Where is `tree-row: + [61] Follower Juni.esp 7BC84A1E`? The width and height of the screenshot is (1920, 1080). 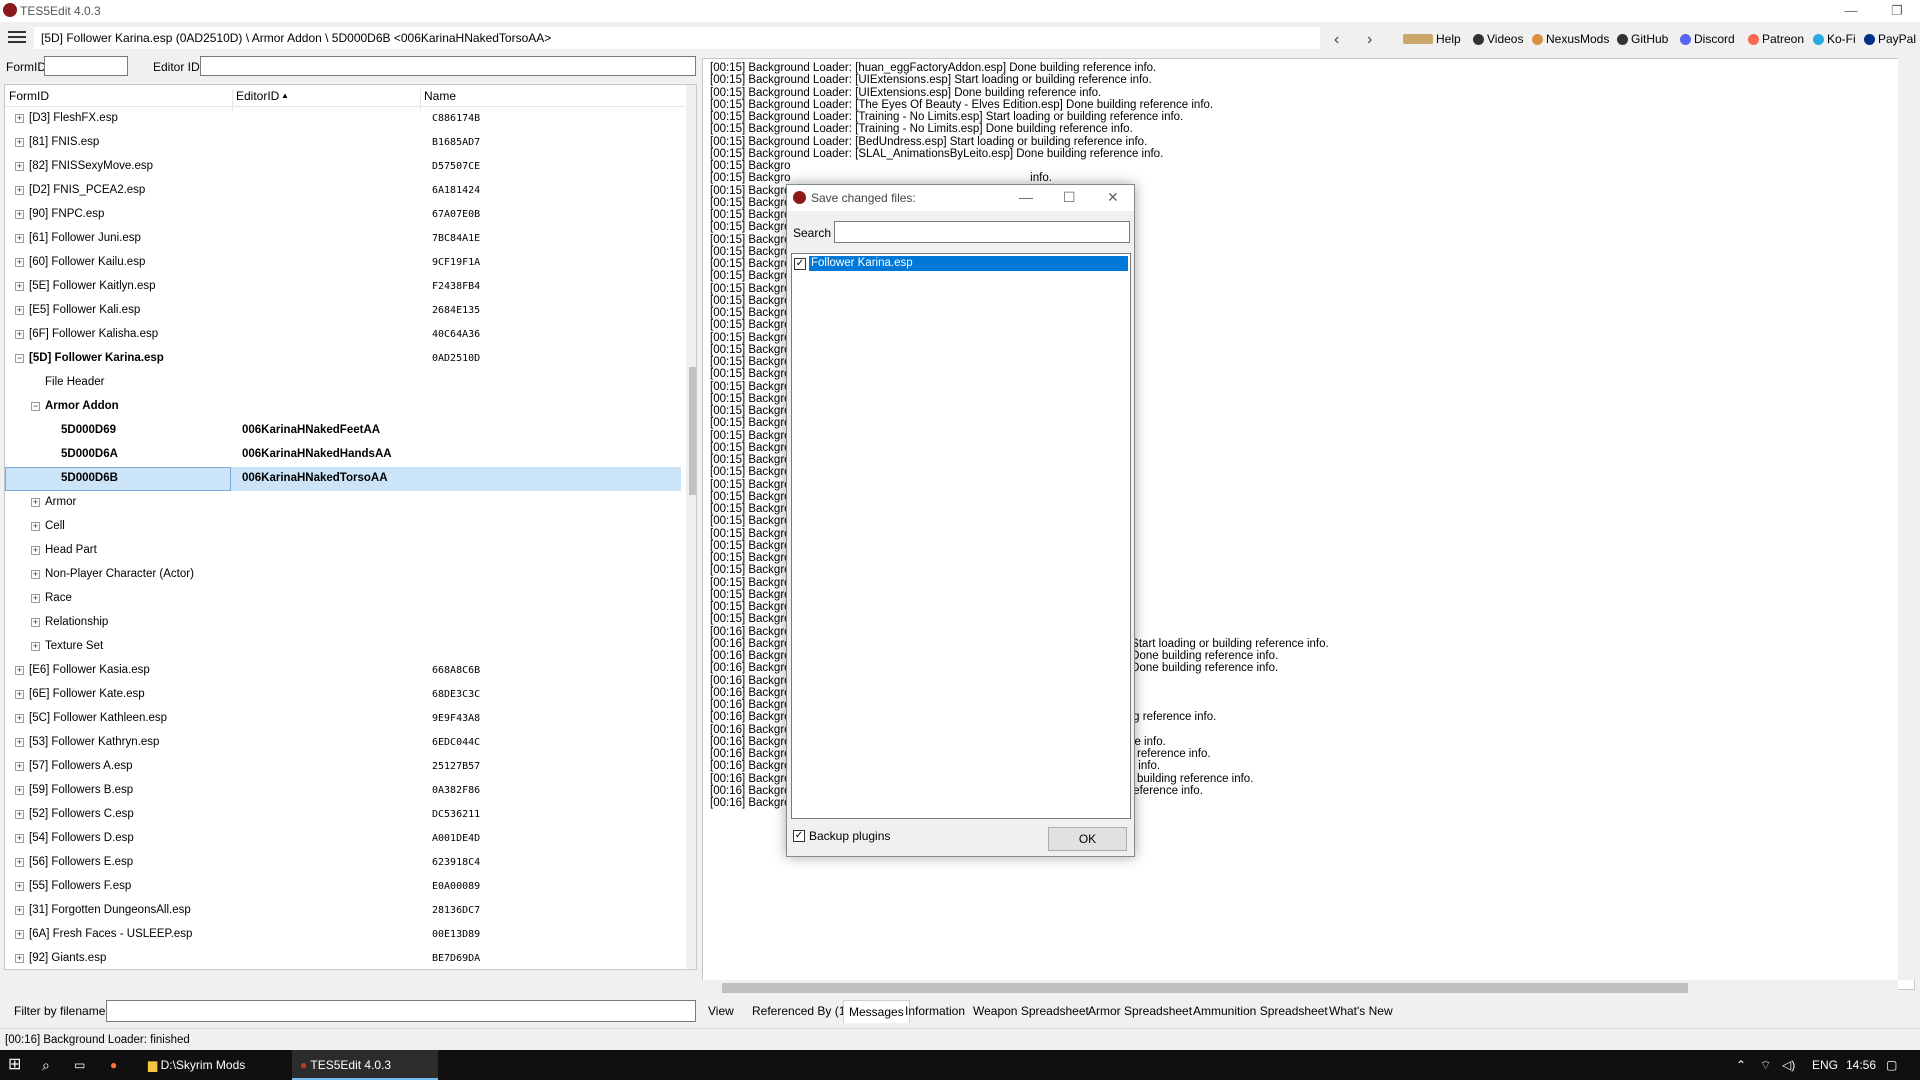
tree-row: + [61] Follower Juni.esp 7BC84A1E is located at coordinates (343, 239).